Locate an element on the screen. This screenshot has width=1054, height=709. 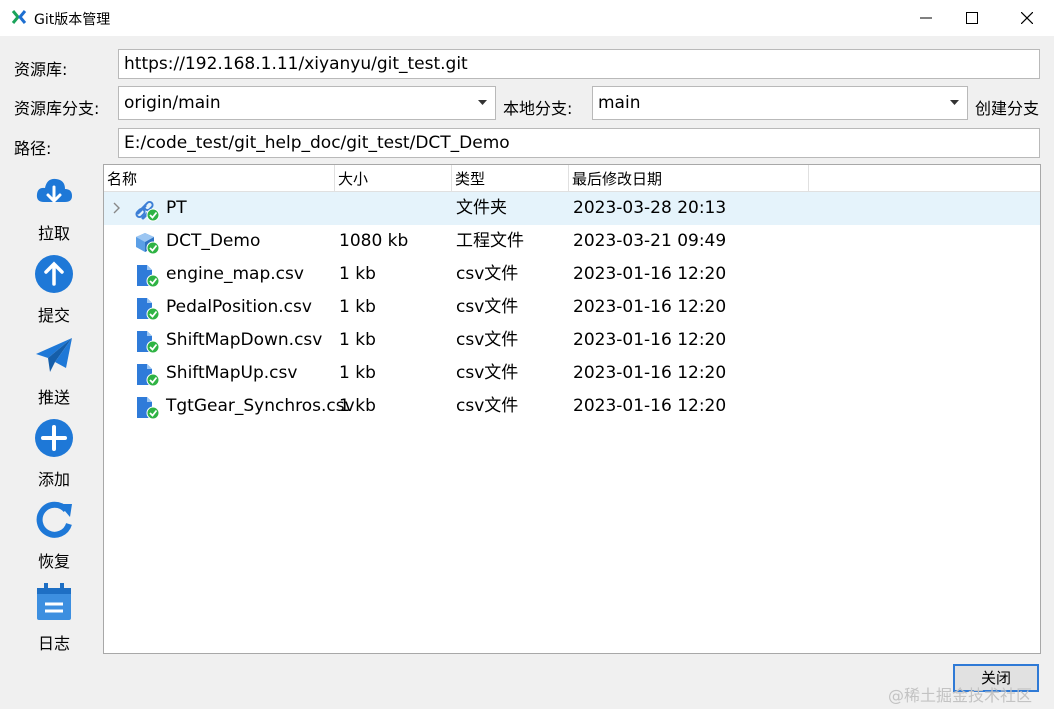
close-window-button is located at coordinates (1027, 18).